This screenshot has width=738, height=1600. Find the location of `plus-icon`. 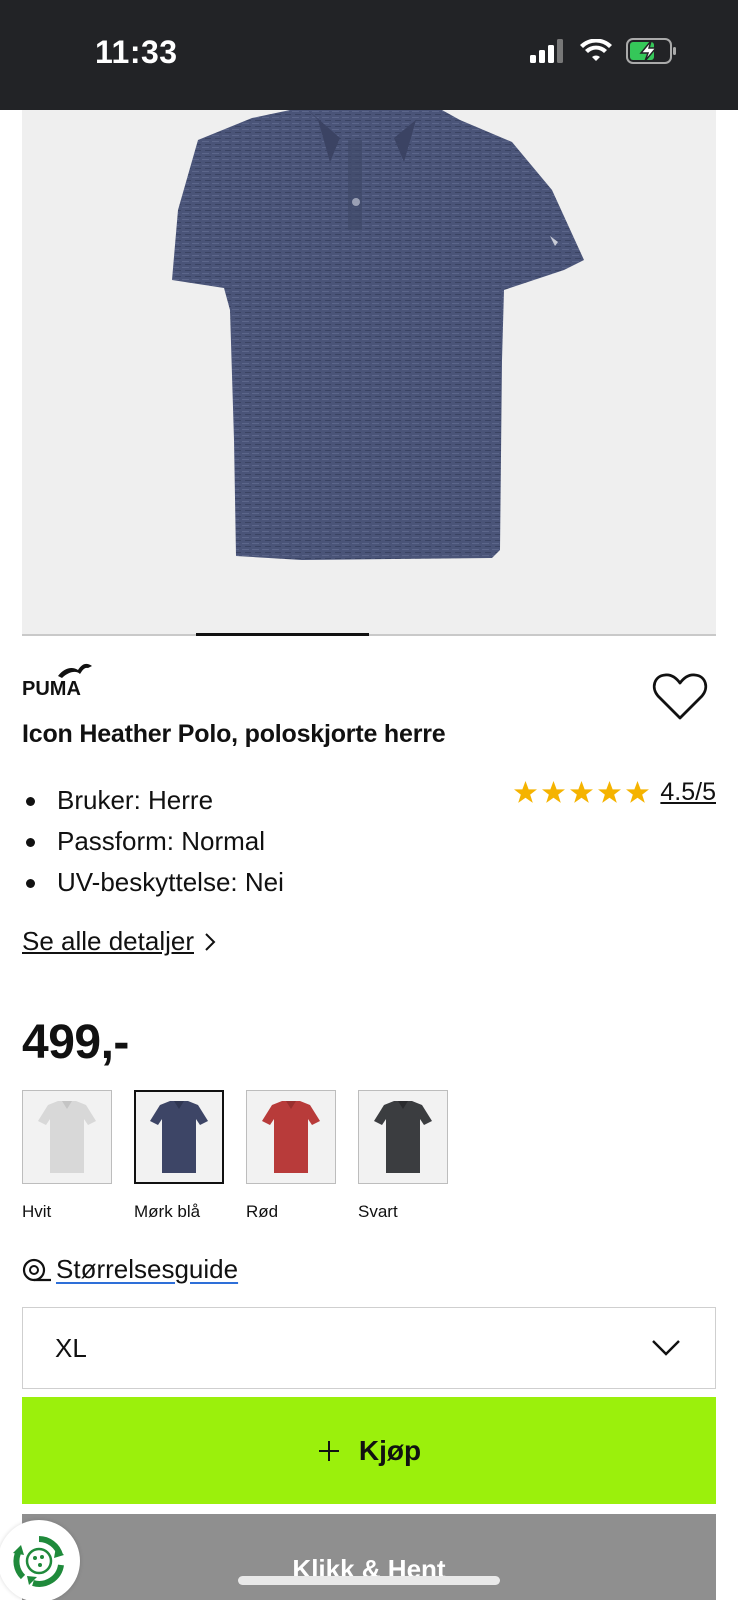

plus-icon is located at coordinates (328, 1450).